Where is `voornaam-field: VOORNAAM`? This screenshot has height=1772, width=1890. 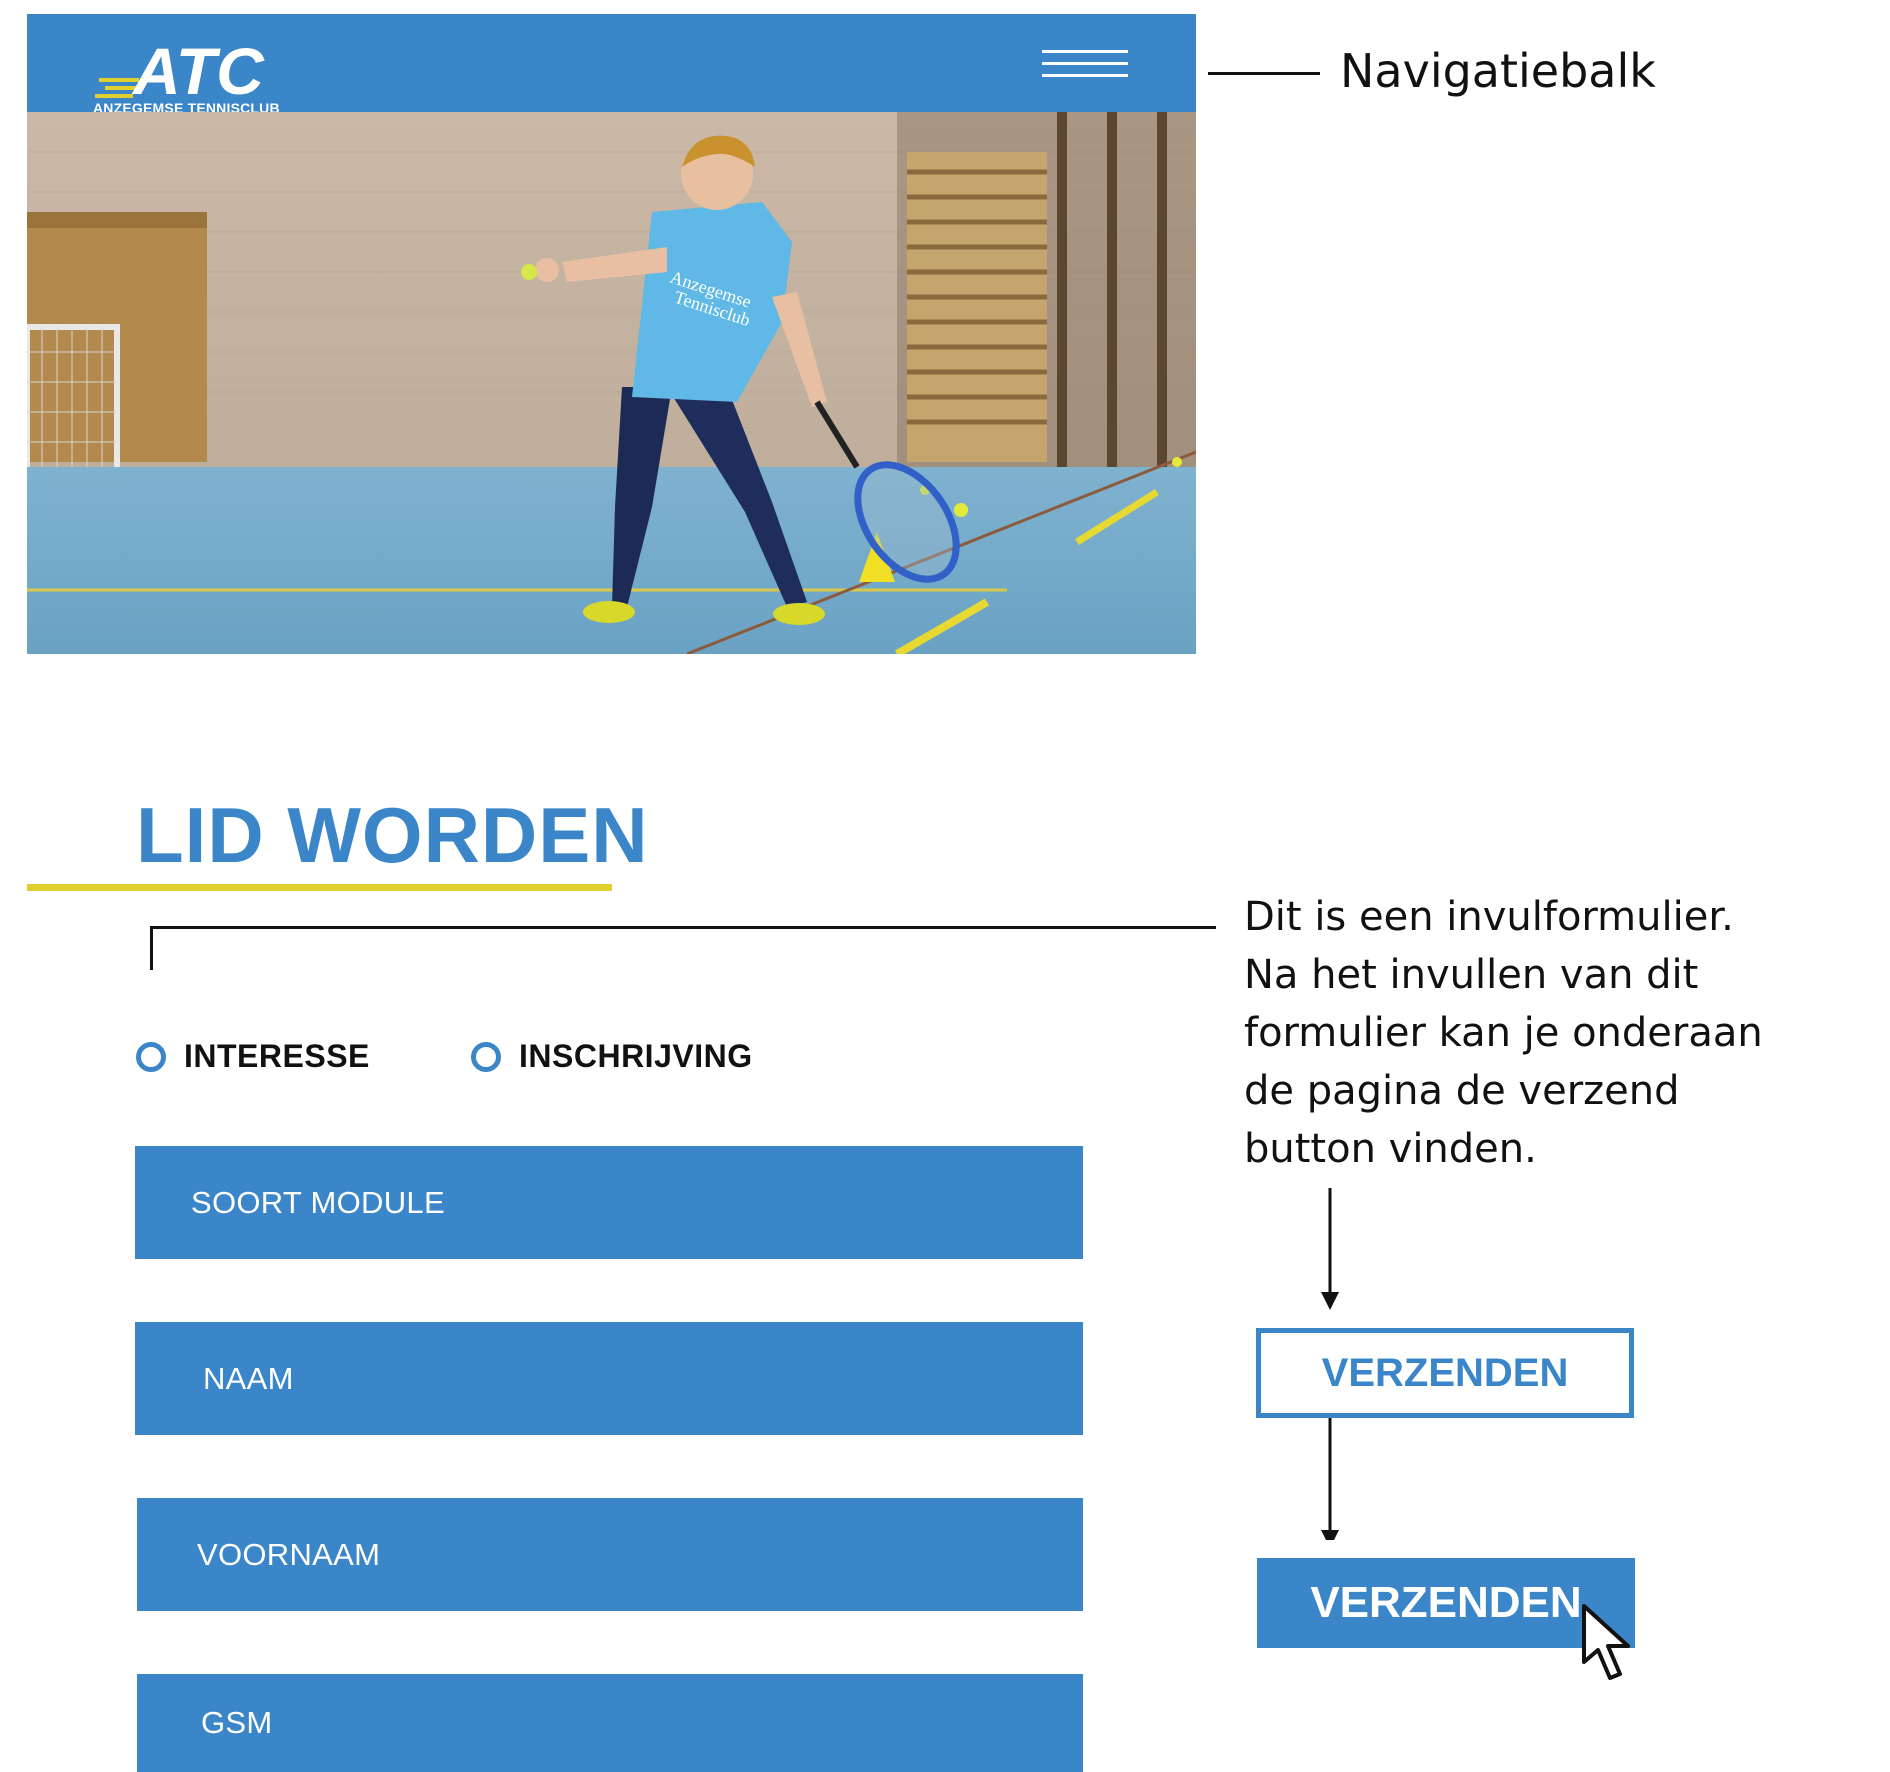 voornaam-field: VOORNAAM is located at coordinates (610, 1554).